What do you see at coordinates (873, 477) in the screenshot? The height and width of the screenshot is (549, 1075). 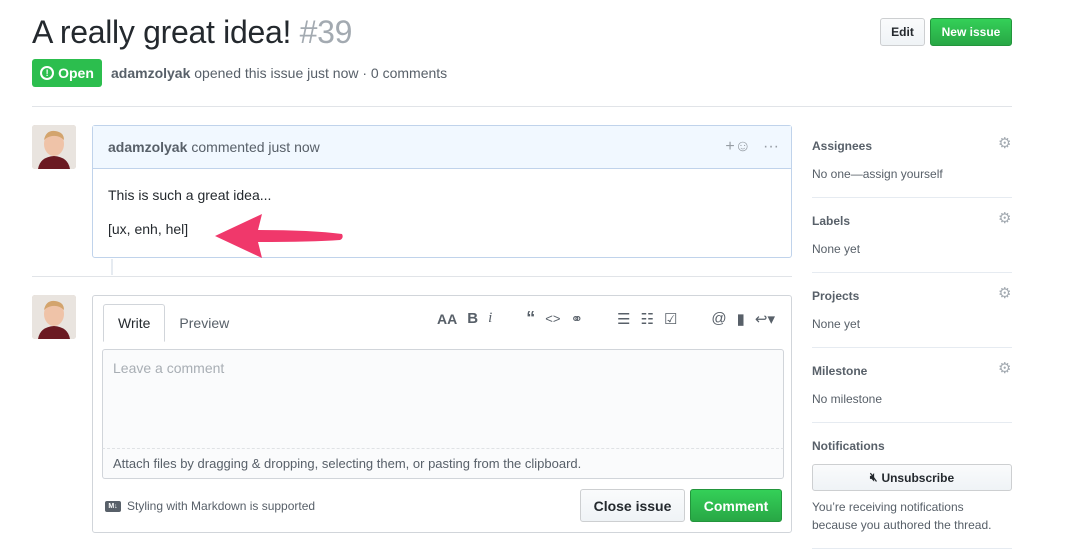 I see `mute-icon: 🔇︎` at bounding box center [873, 477].